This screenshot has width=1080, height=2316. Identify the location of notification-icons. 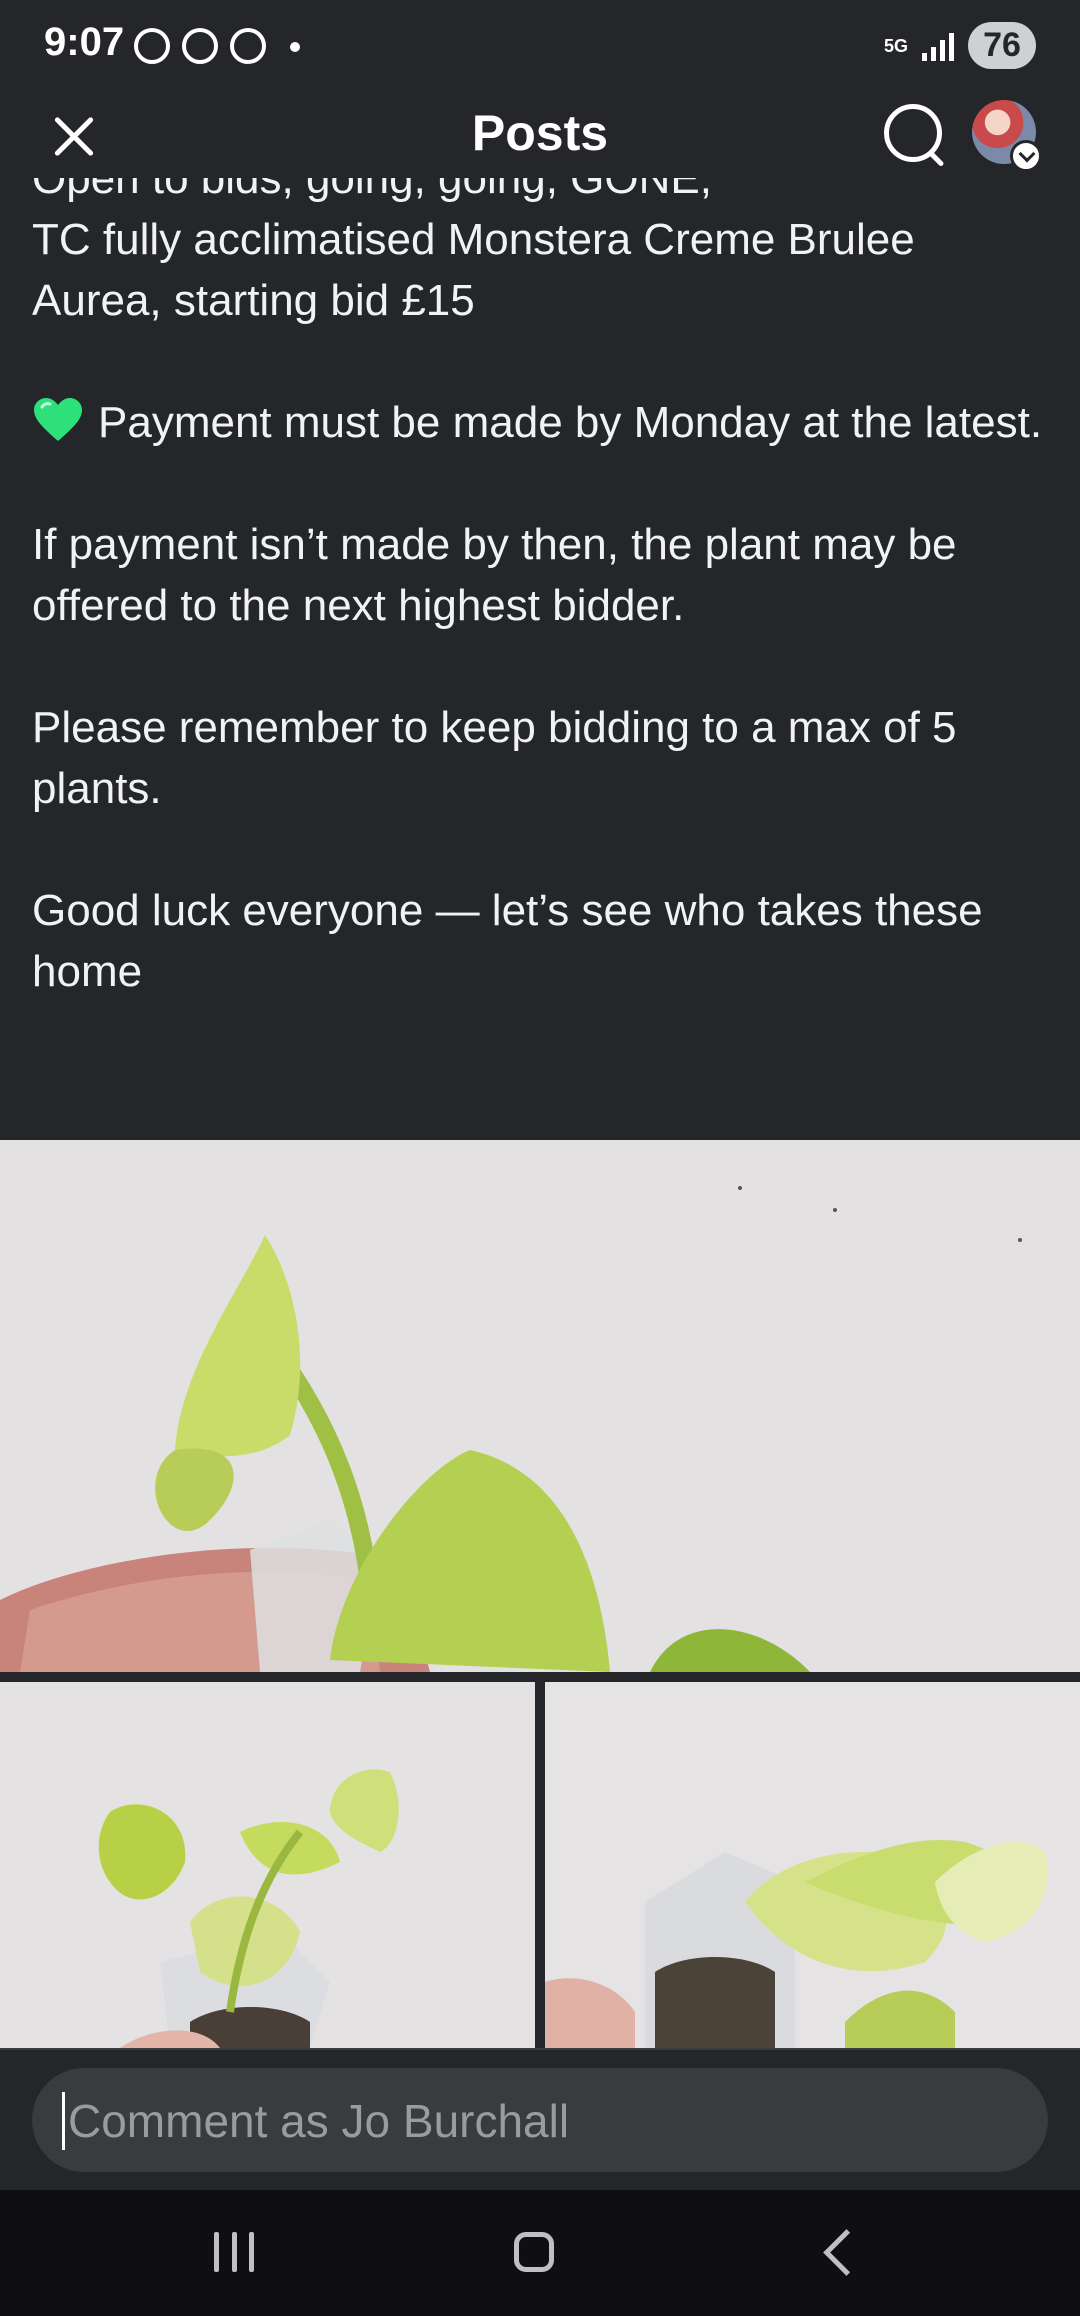
(200, 46).